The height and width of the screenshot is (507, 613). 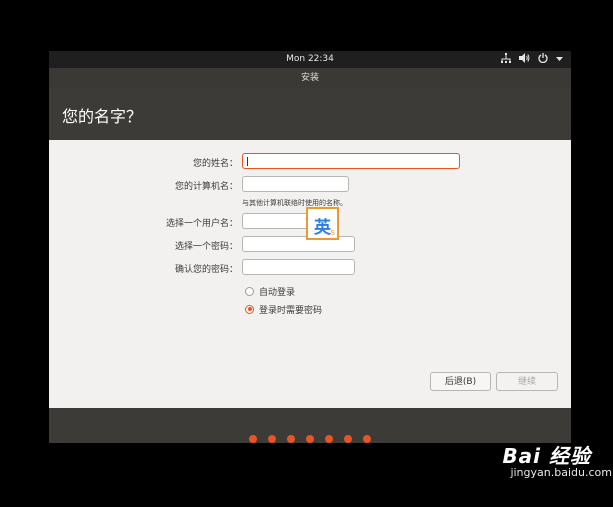 I want to click on text-caret, so click(x=247, y=161).